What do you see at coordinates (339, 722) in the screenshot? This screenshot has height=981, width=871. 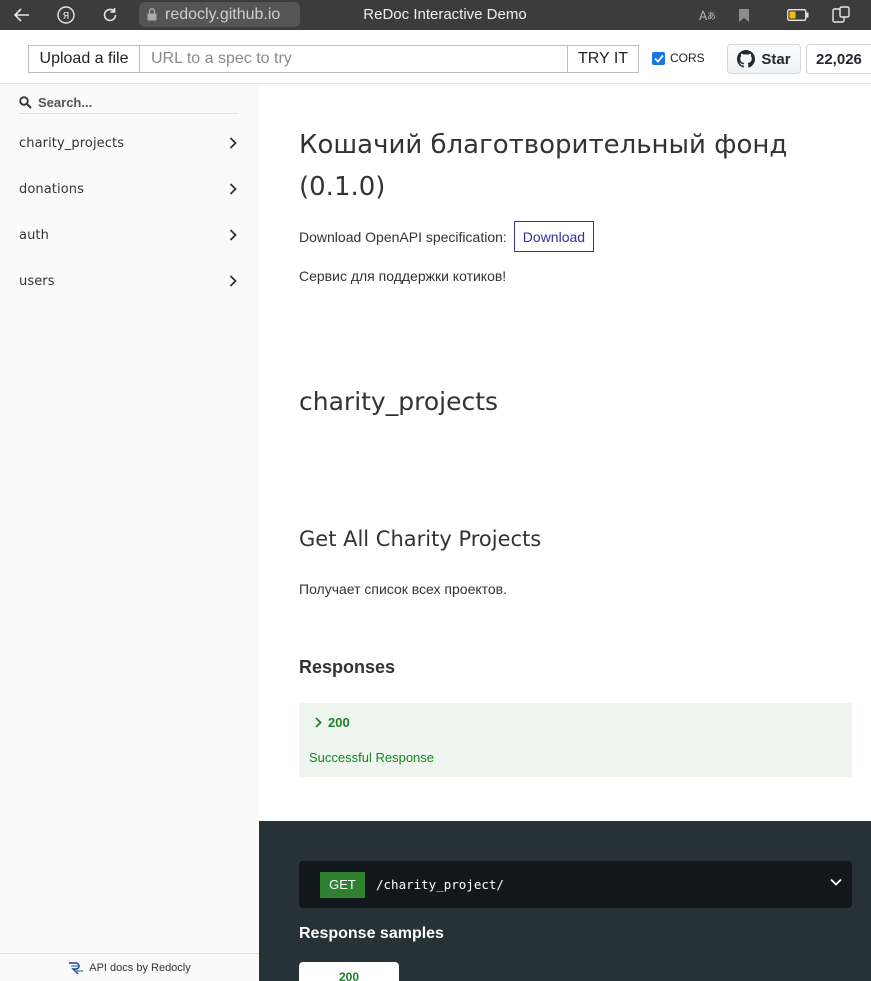 I see `response-code: 200` at bounding box center [339, 722].